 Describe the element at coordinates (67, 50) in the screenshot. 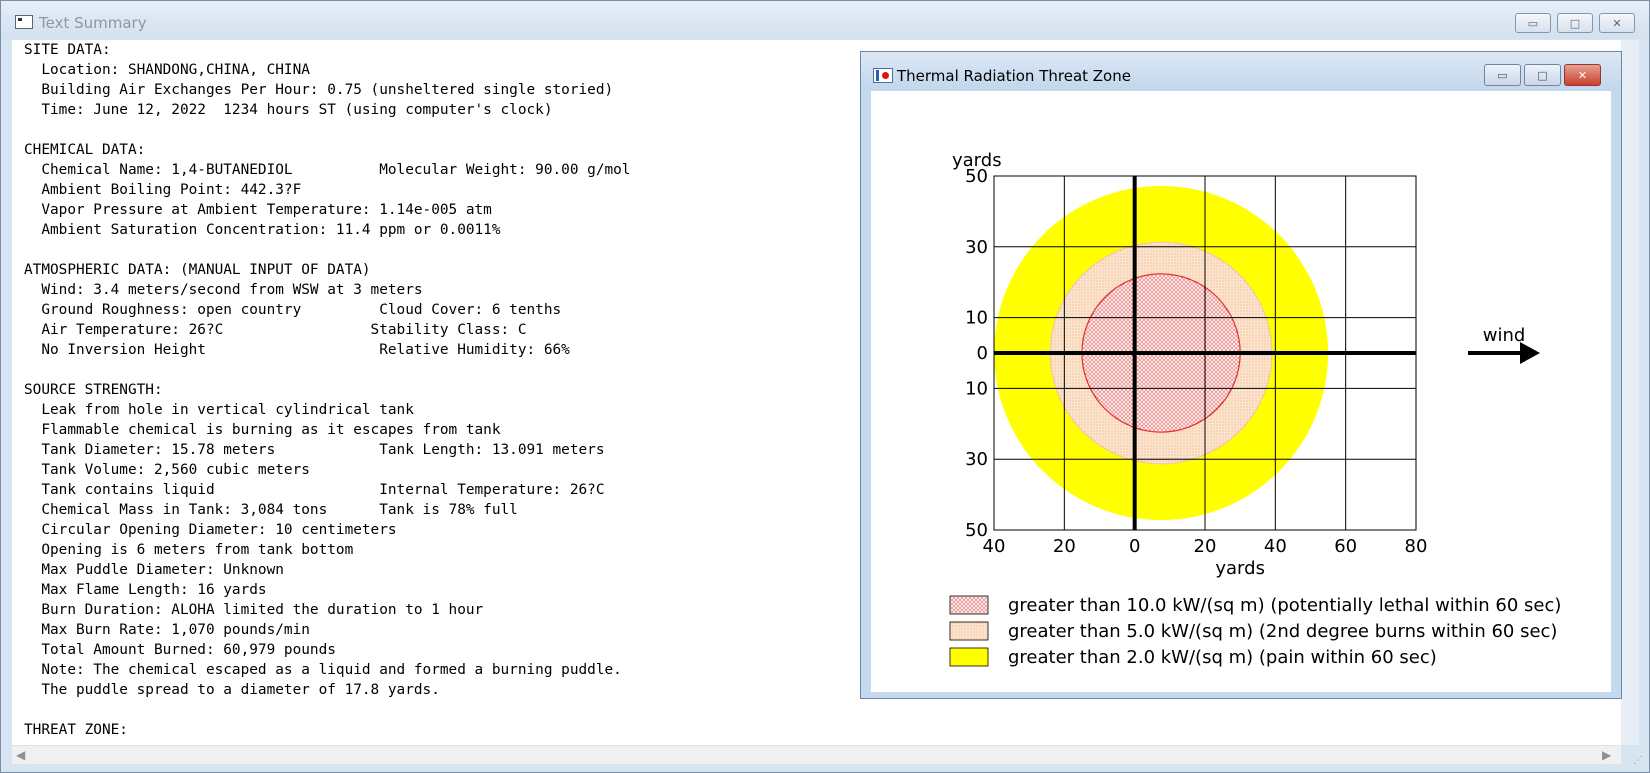

I see `summary-line: SITE DATA:` at that location.